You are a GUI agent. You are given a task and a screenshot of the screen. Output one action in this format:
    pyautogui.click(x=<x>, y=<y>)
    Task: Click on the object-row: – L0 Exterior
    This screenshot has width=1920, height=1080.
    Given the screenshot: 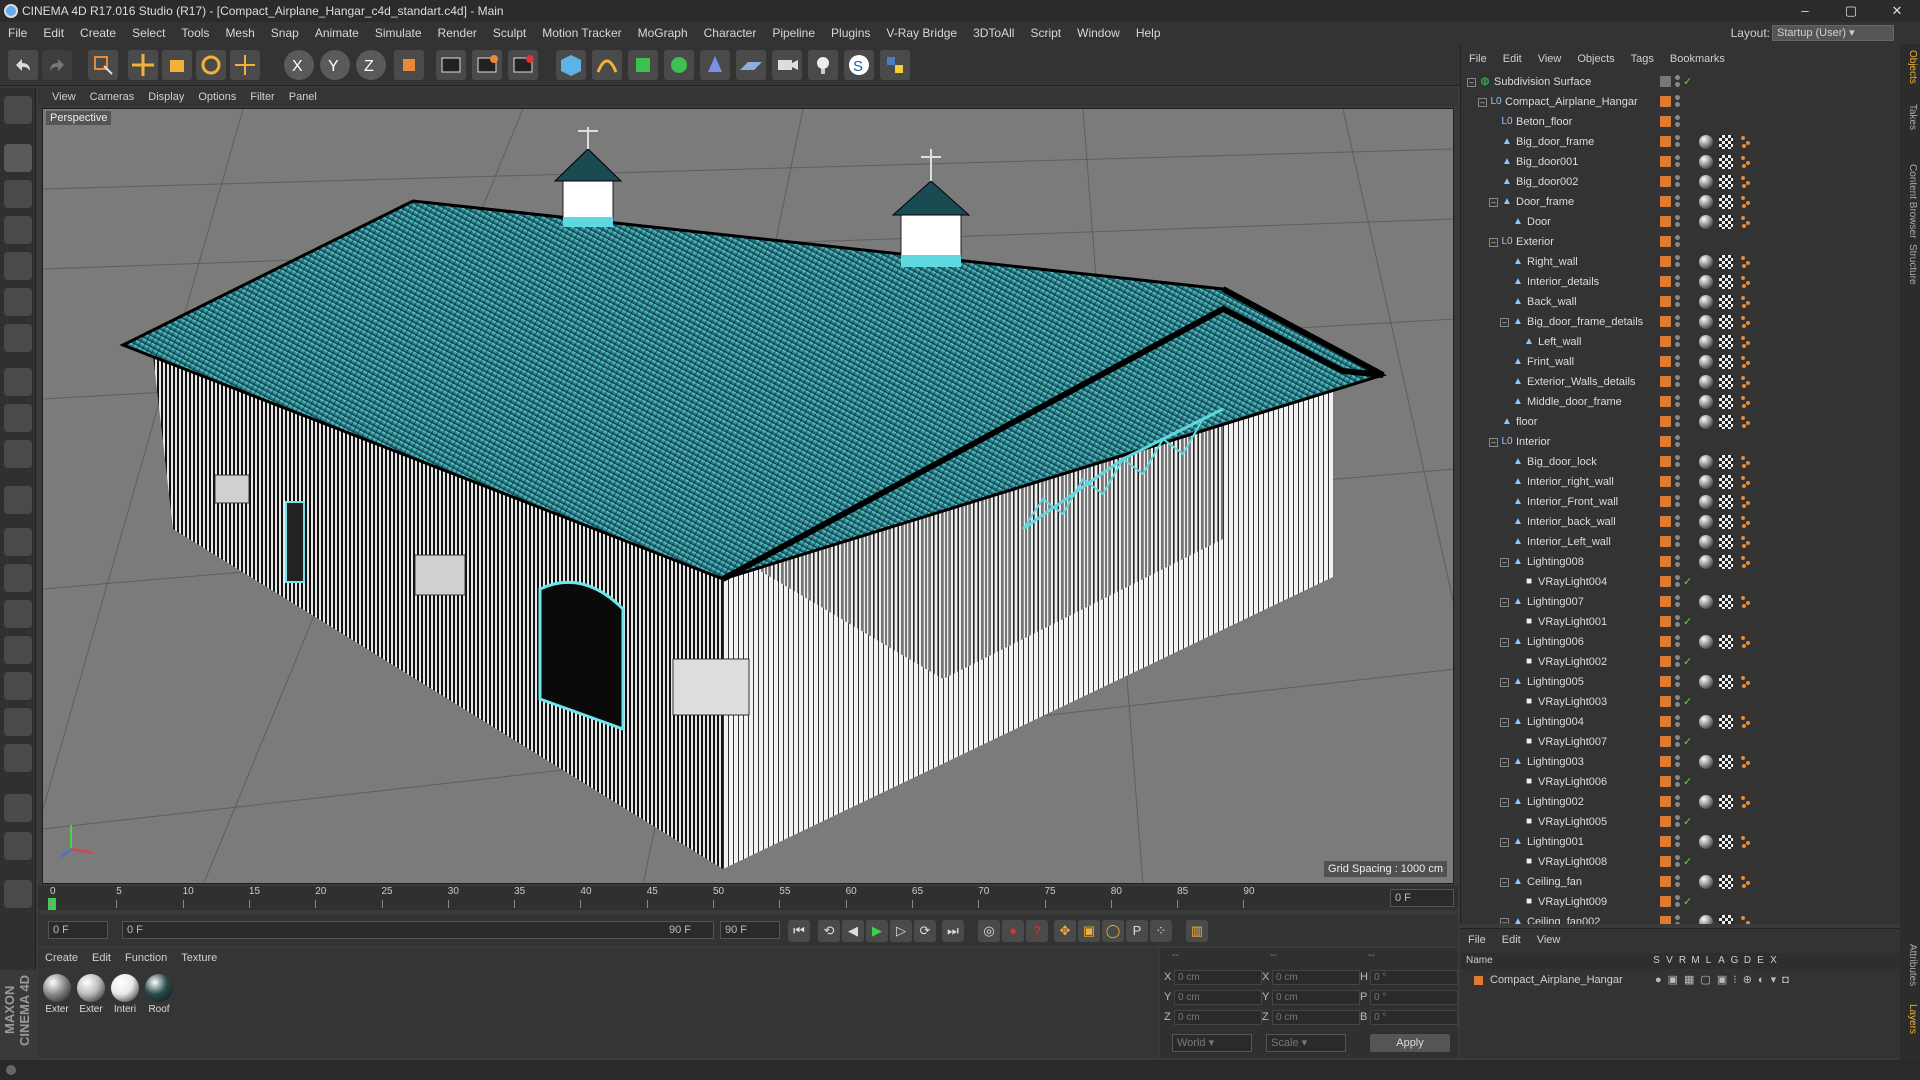 What is the action you would take?
    pyautogui.click(x=1681, y=242)
    